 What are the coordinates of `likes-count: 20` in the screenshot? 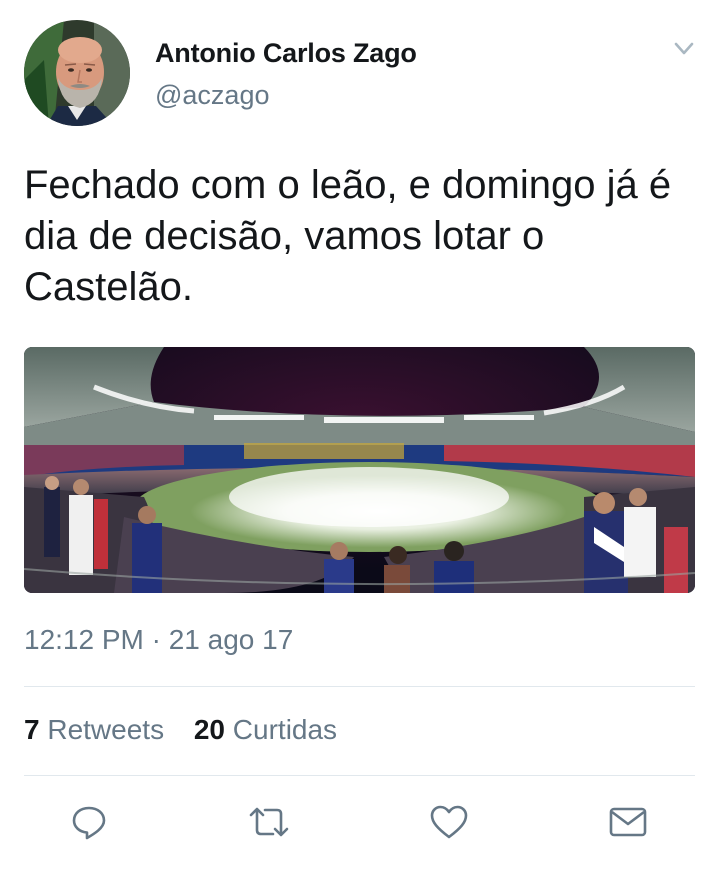 It's located at (209, 729).